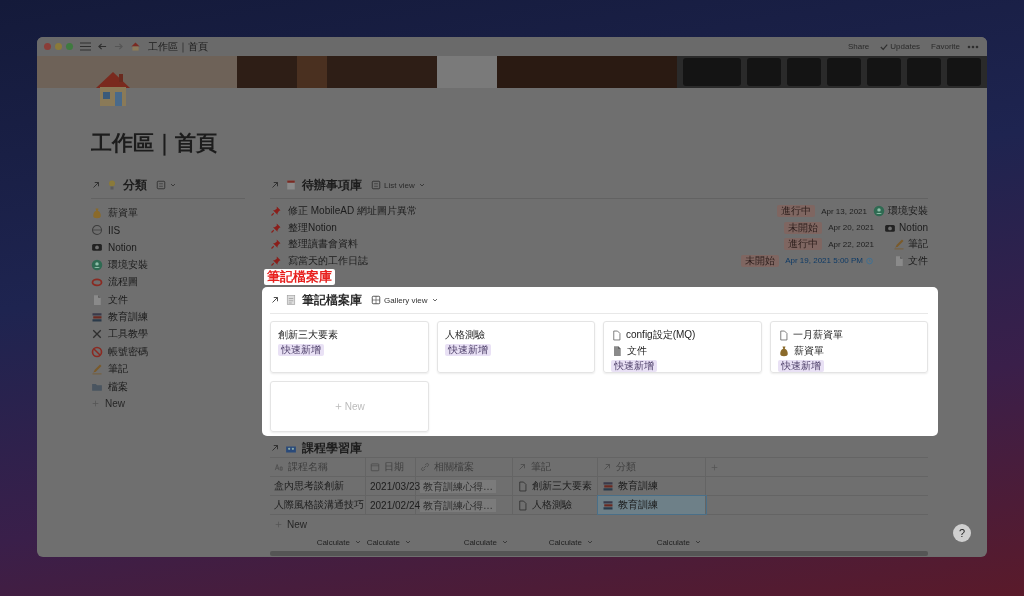 This screenshot has height=596, width=1024. I want to click on topbar-button: Favorite, so click(945, 46).